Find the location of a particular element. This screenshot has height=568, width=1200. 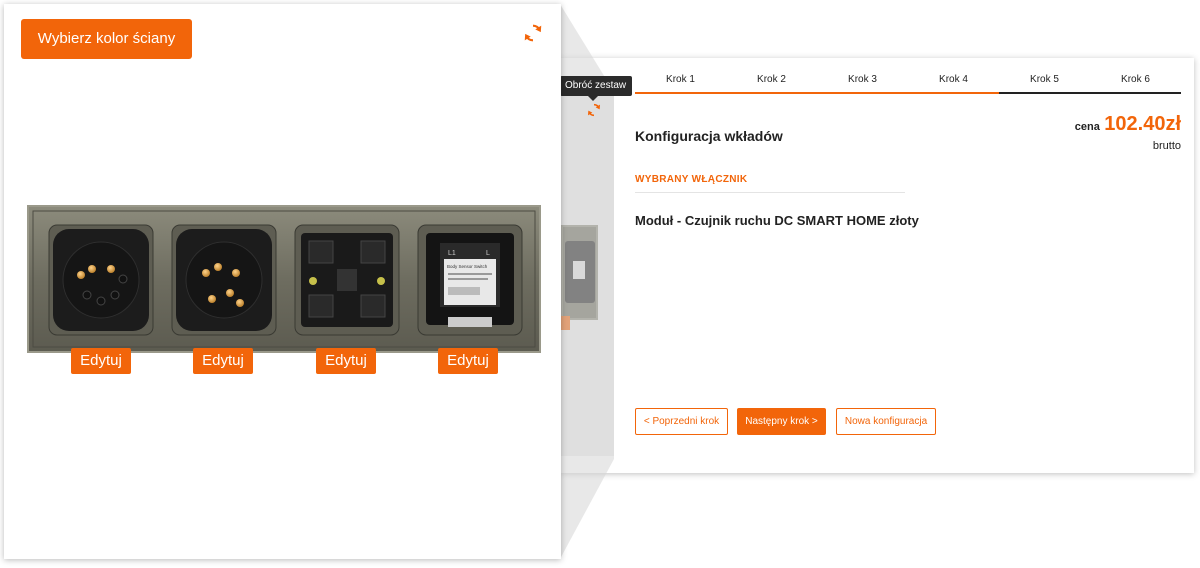

next-step-button: Następny krok > is located at coordinates (781, 421).